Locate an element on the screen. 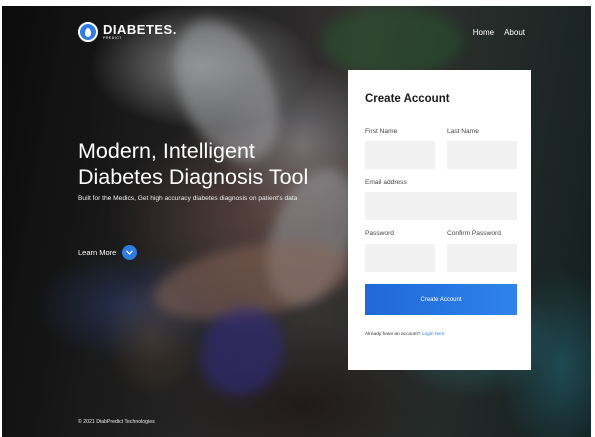 The image size is (595, 437). chevron-down-icon is located at coordinates (130, 252).